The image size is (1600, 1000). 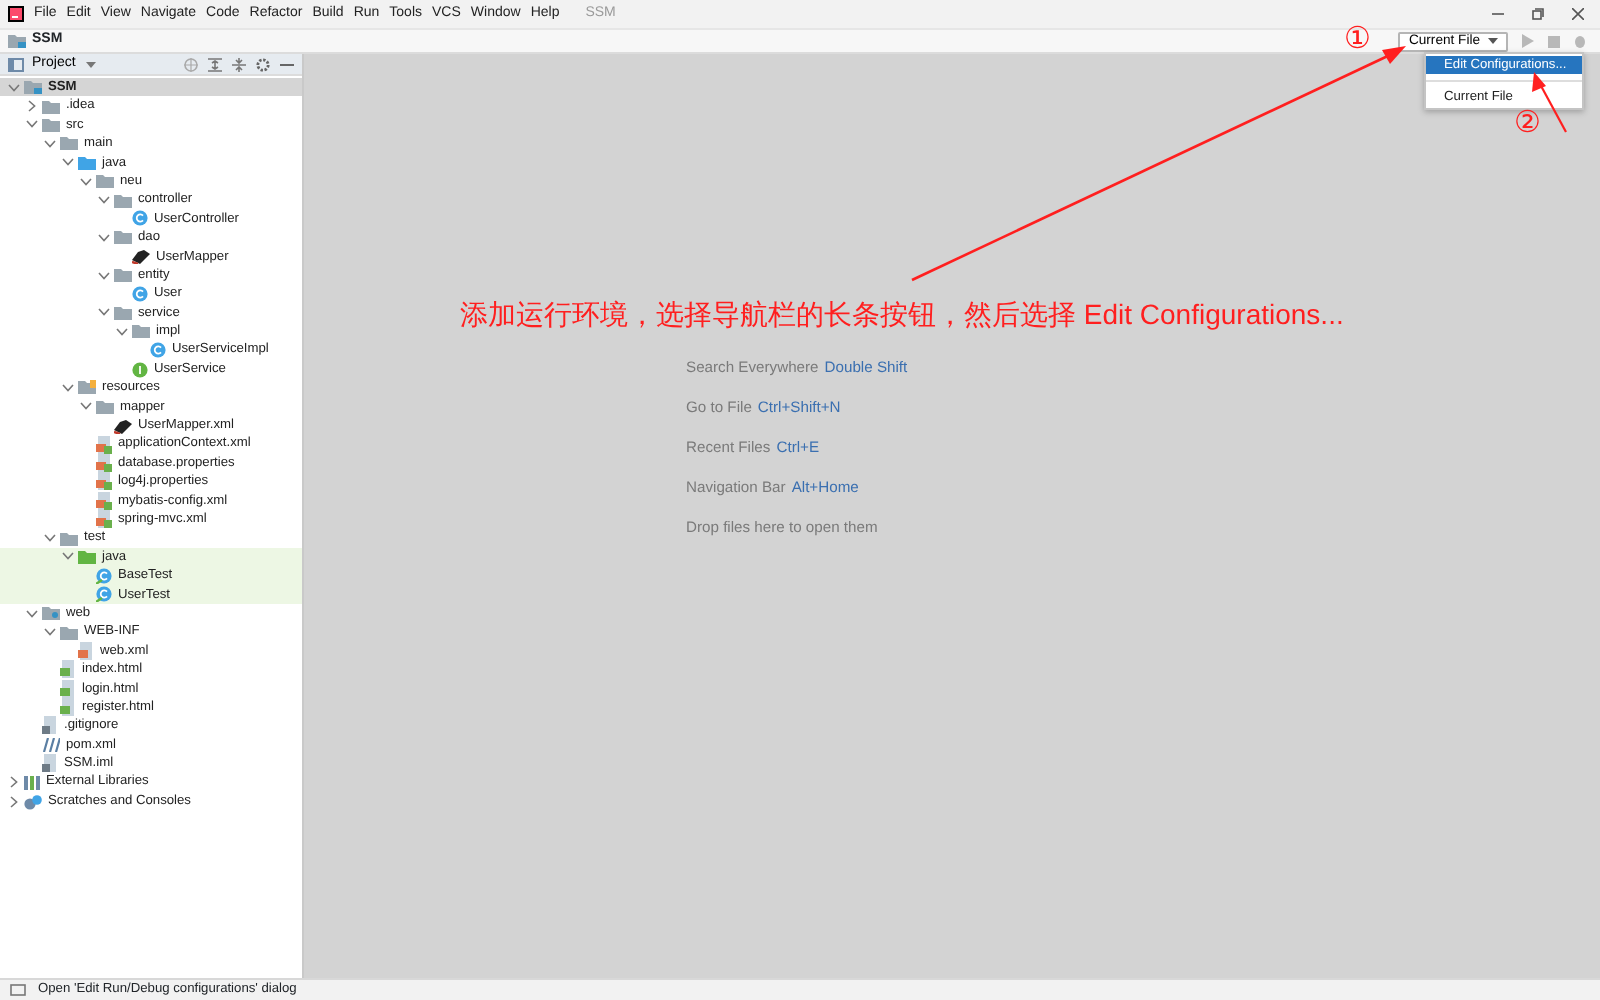 I want to click on step-marker: ①, so click(x=1357, y=39).